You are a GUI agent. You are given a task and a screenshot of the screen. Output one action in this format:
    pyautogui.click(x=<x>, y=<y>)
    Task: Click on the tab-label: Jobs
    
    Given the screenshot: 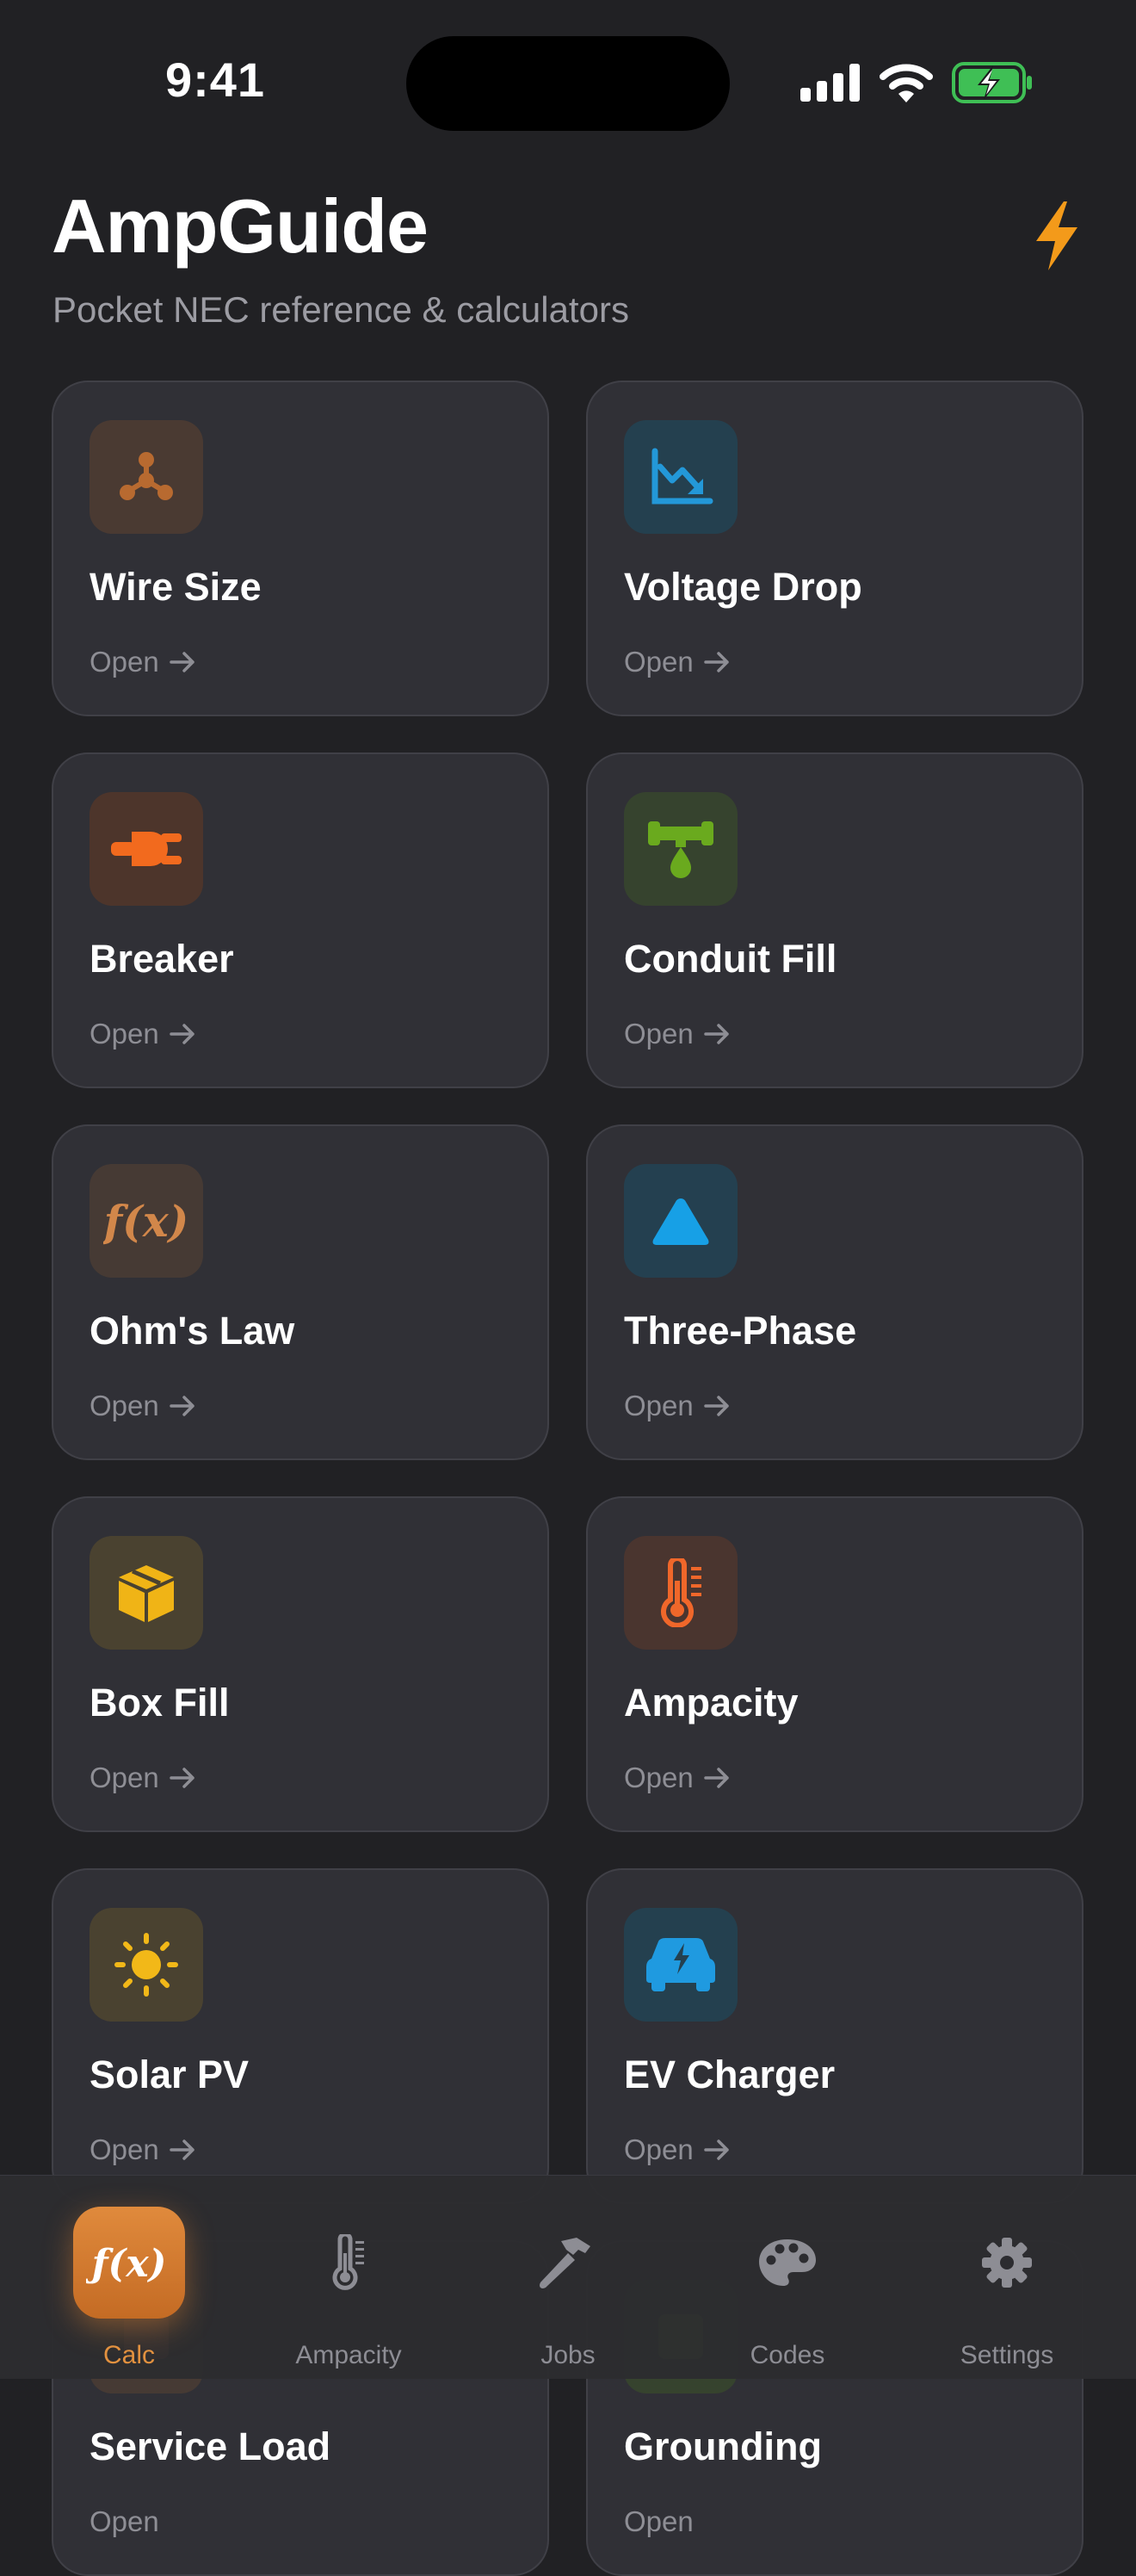 What is the action you would take?
    pyautogui.click(x=568, y=2355)
    